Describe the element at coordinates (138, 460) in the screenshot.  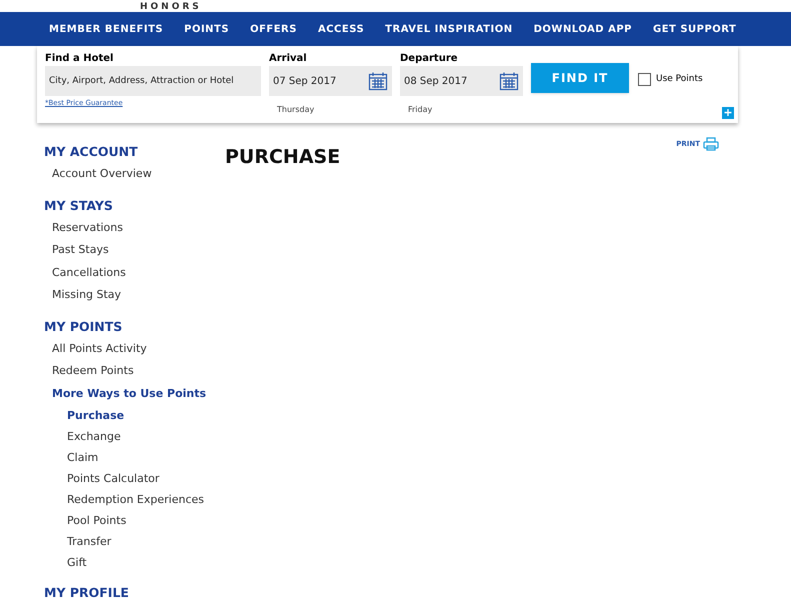
I see `sidebar-link: Claim` at that location.